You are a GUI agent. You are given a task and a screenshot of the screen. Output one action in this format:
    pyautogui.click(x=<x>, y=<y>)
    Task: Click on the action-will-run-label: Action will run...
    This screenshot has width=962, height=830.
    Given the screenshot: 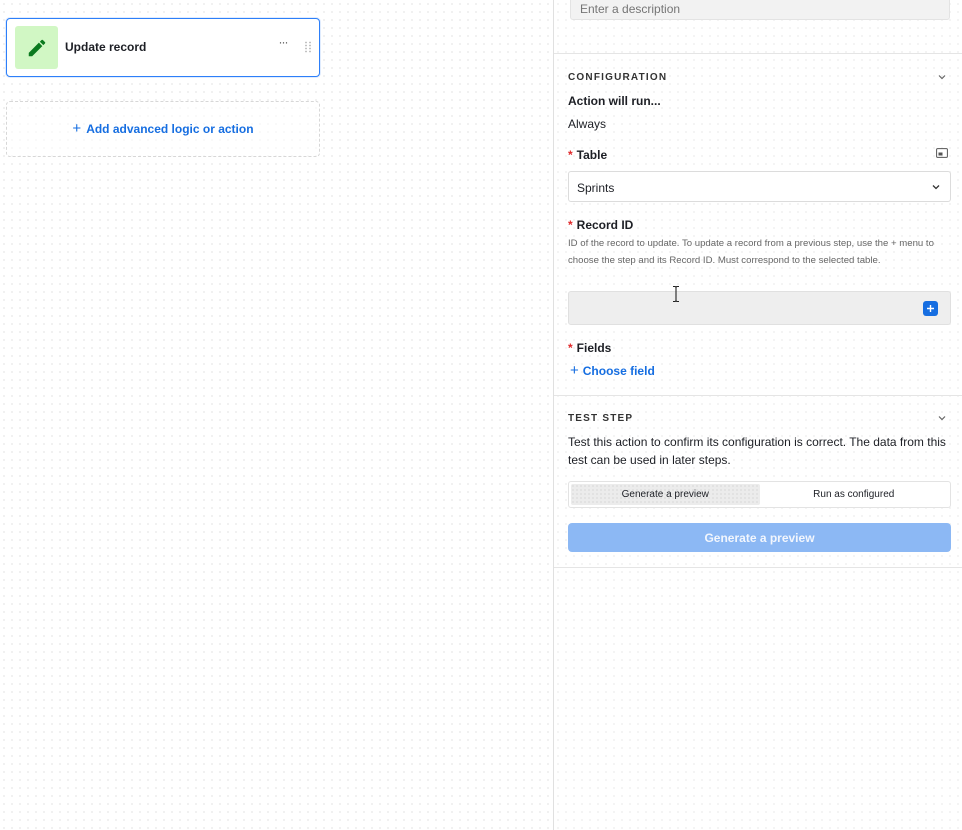 What is the action you would take?
    pyautogui.click(x=614, y=101)
    